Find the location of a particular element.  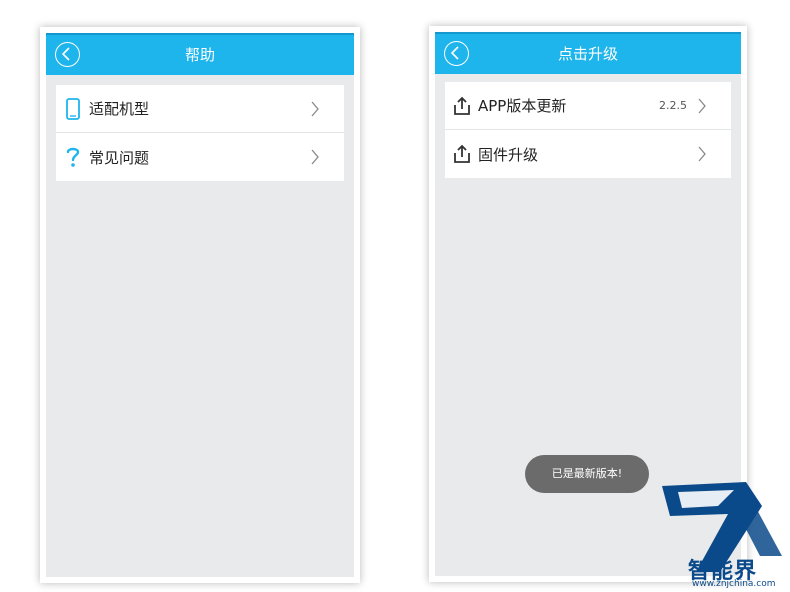

page-title: 帮助 is located at coordinates (199, 55).